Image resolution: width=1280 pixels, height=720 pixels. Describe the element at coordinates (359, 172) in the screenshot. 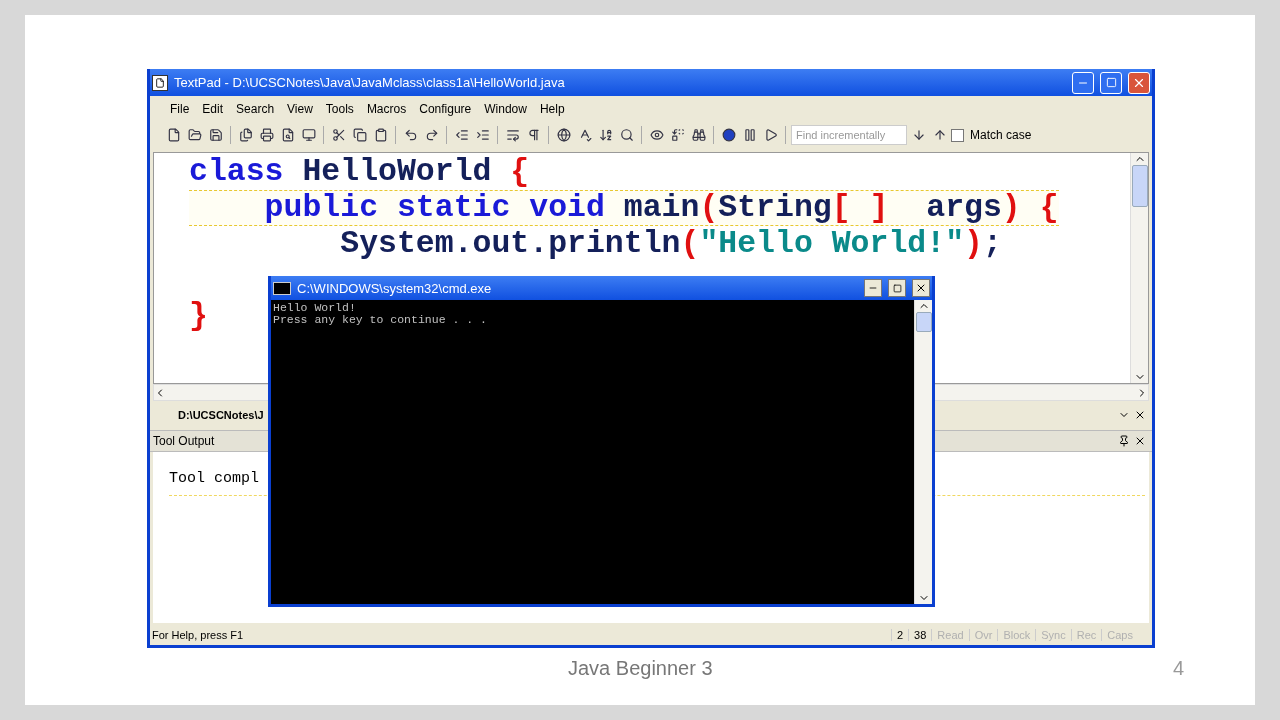

I see `code-line: class HelloWorld {` at that location.